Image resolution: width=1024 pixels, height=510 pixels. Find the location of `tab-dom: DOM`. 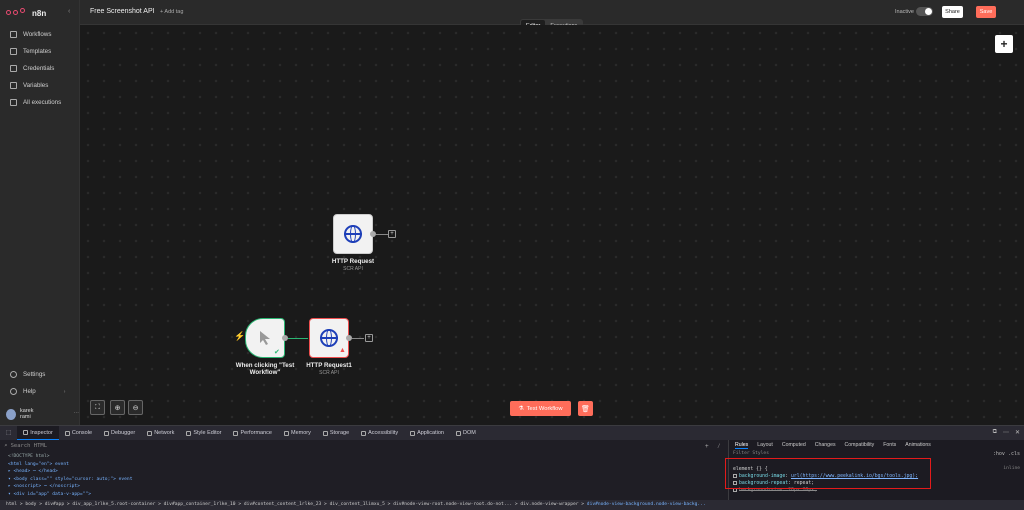

tab-dom: DOM is located at coordinates (466, 433).